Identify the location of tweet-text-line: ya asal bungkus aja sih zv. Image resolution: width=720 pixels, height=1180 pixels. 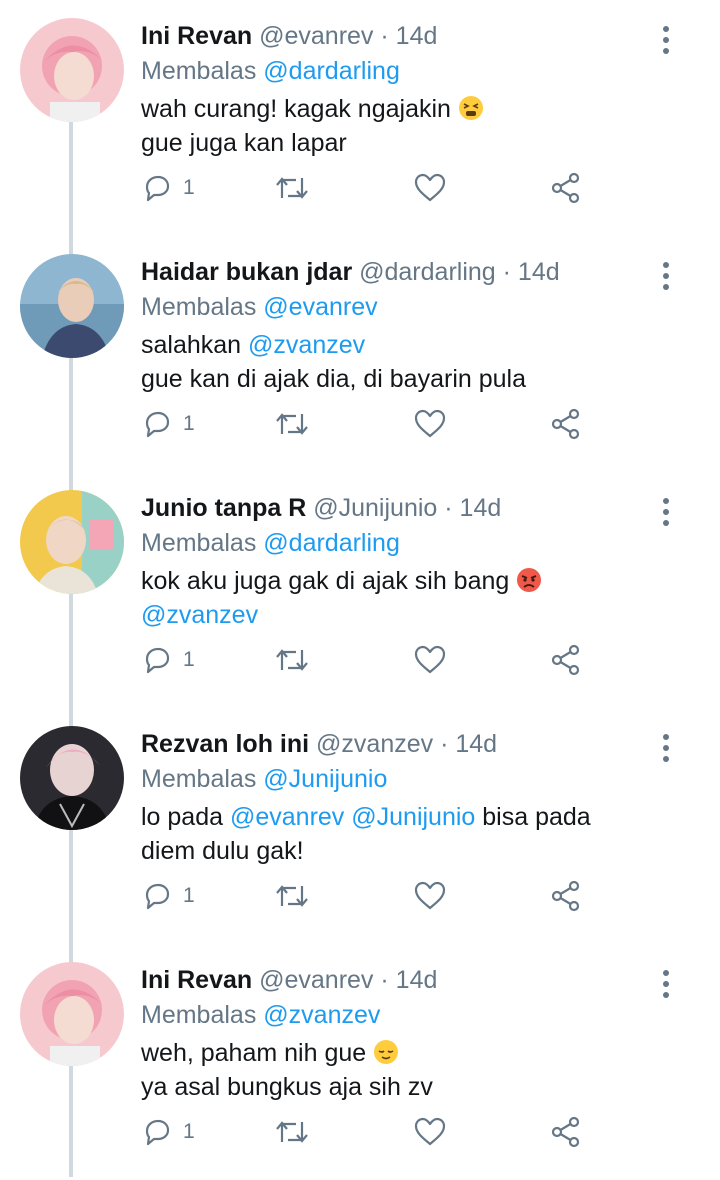
(287, 1087).